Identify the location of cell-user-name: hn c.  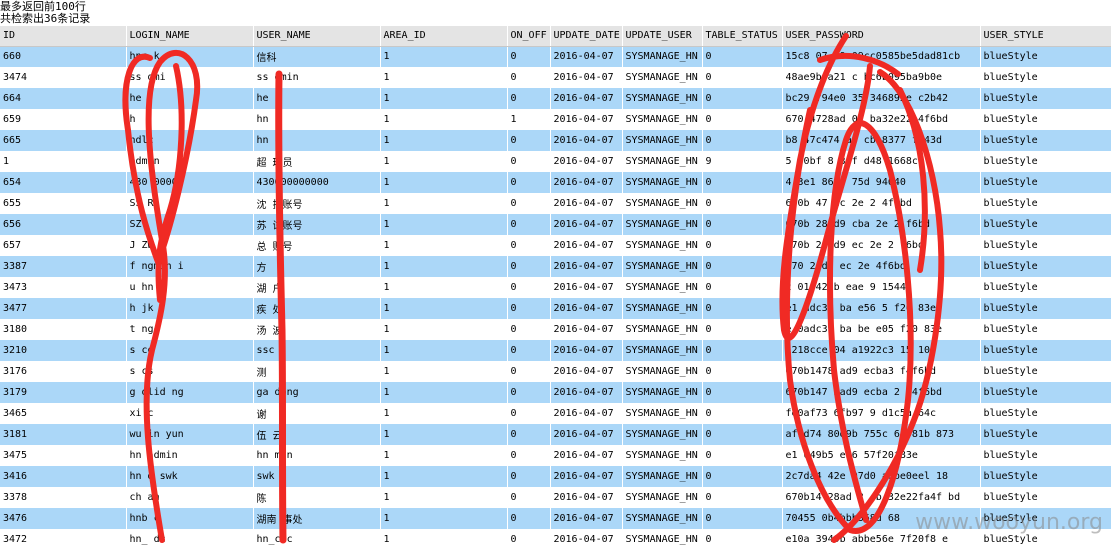
(317, 140).